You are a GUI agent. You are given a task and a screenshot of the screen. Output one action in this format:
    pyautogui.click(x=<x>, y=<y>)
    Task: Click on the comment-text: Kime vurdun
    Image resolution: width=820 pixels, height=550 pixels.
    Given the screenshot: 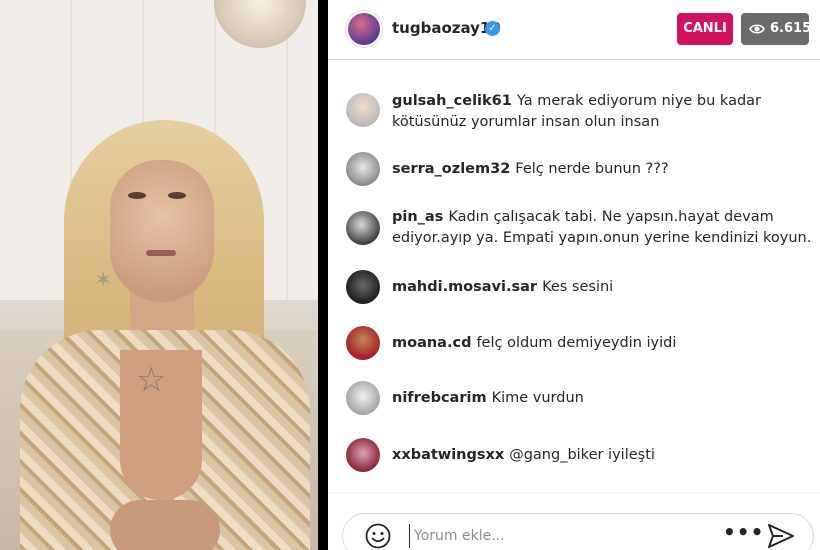 What is the action you would take?
    pyautogui.click(x=537, y=398)
    